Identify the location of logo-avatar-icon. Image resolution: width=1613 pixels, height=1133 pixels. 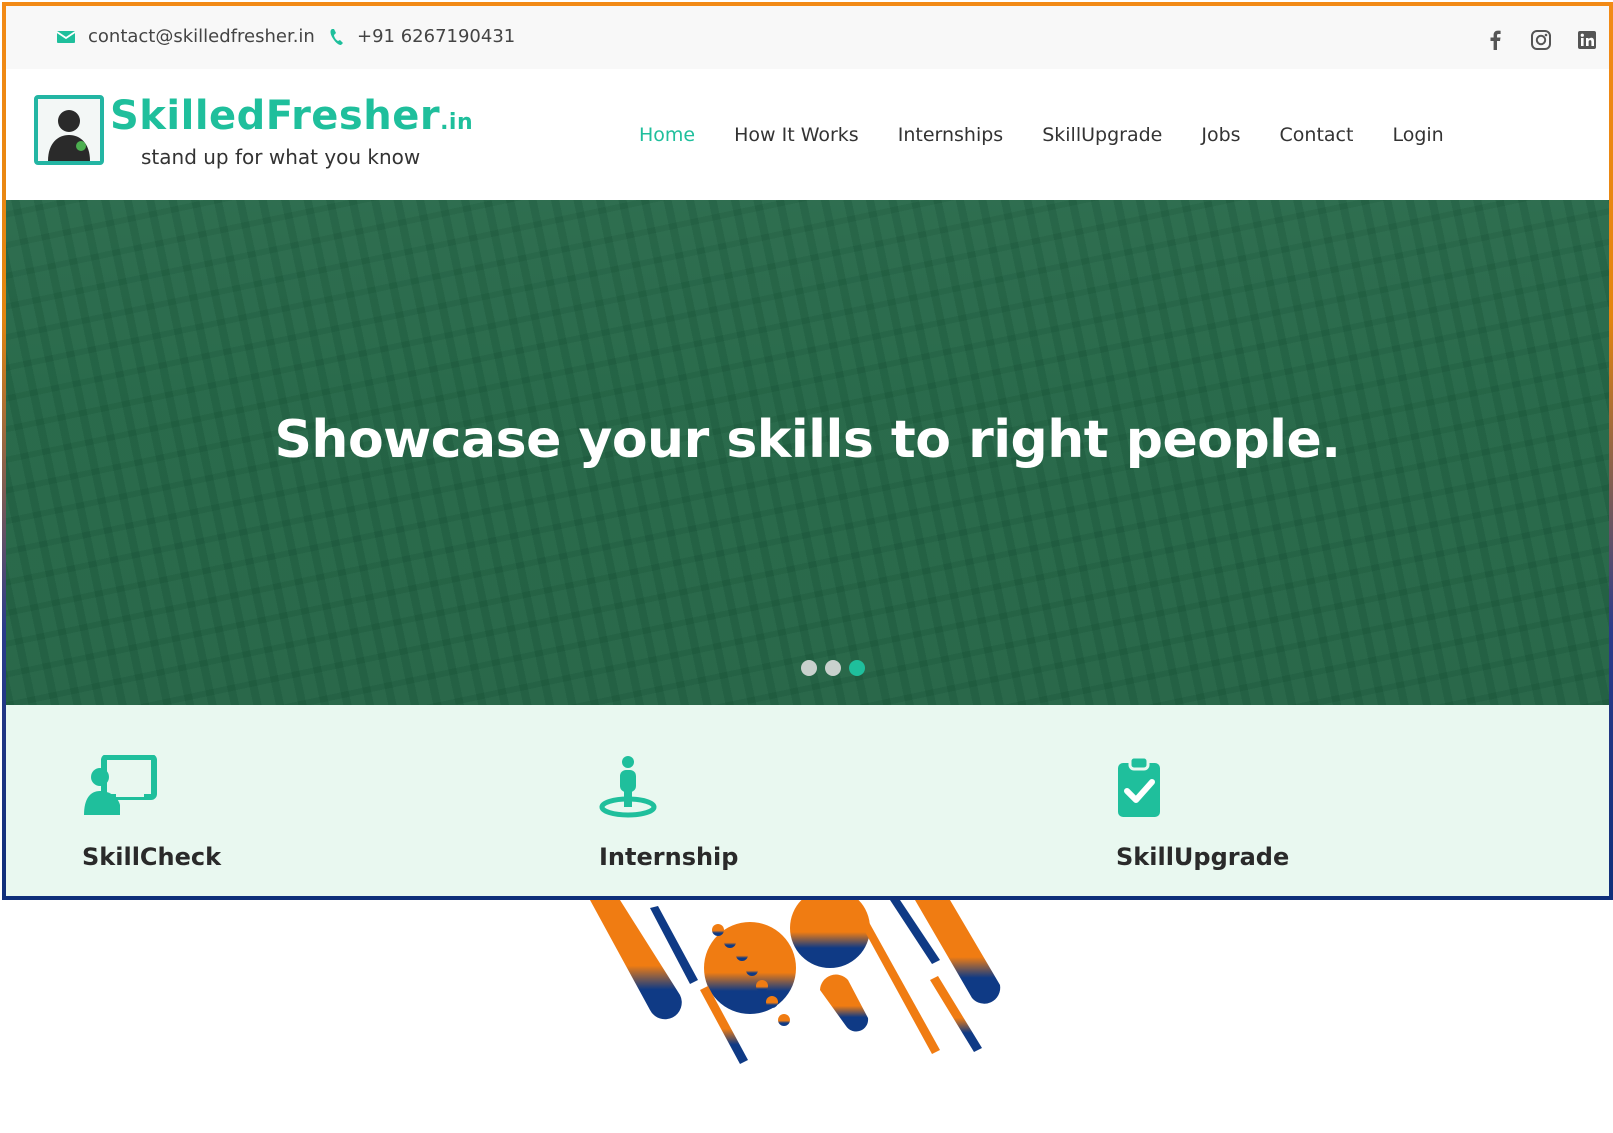
(69, 130).